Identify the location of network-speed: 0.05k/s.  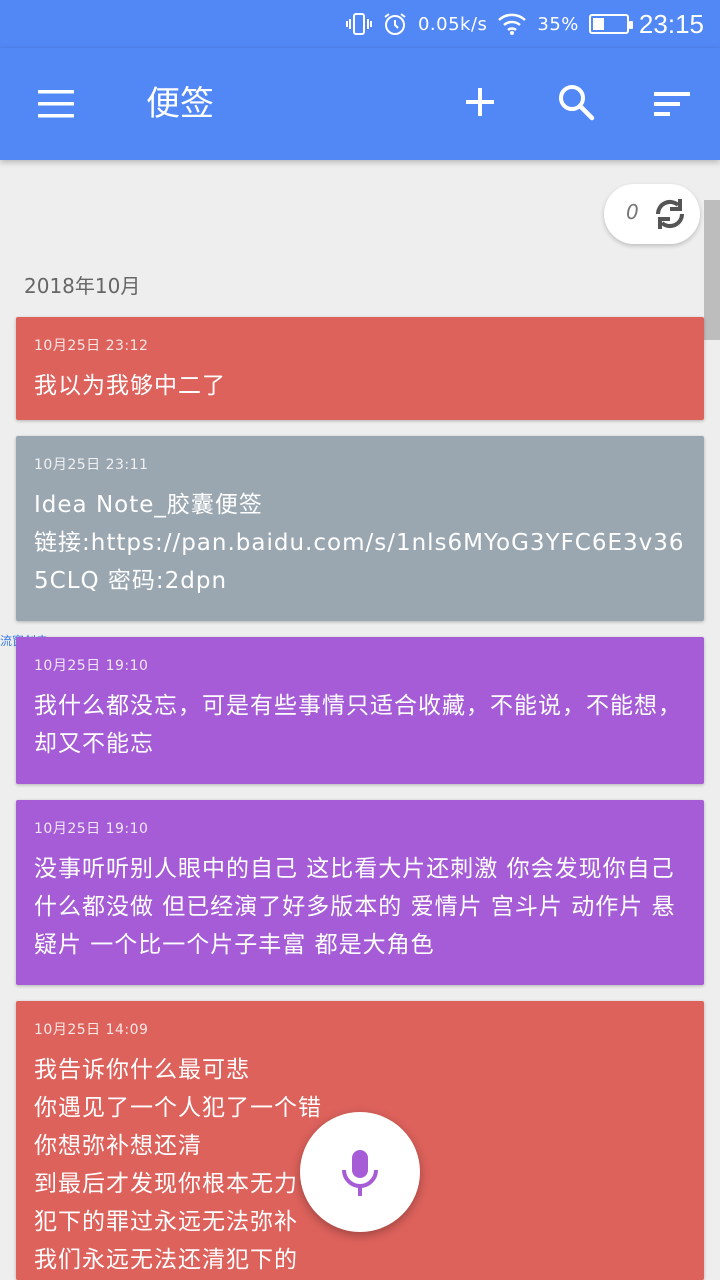
(452, 24).